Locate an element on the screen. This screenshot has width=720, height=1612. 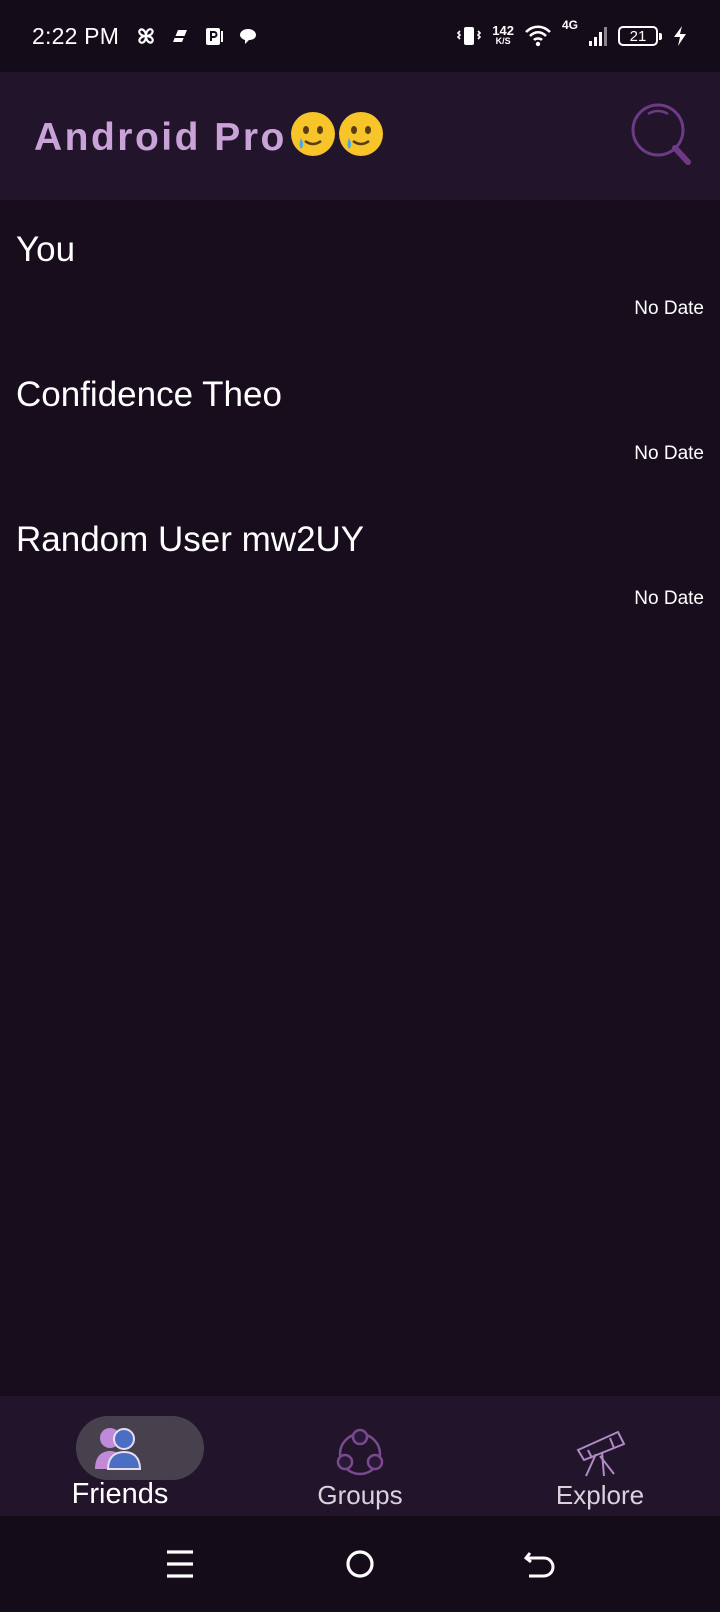
nav-label-friends: Friends is located at coordinates (120, 1494).